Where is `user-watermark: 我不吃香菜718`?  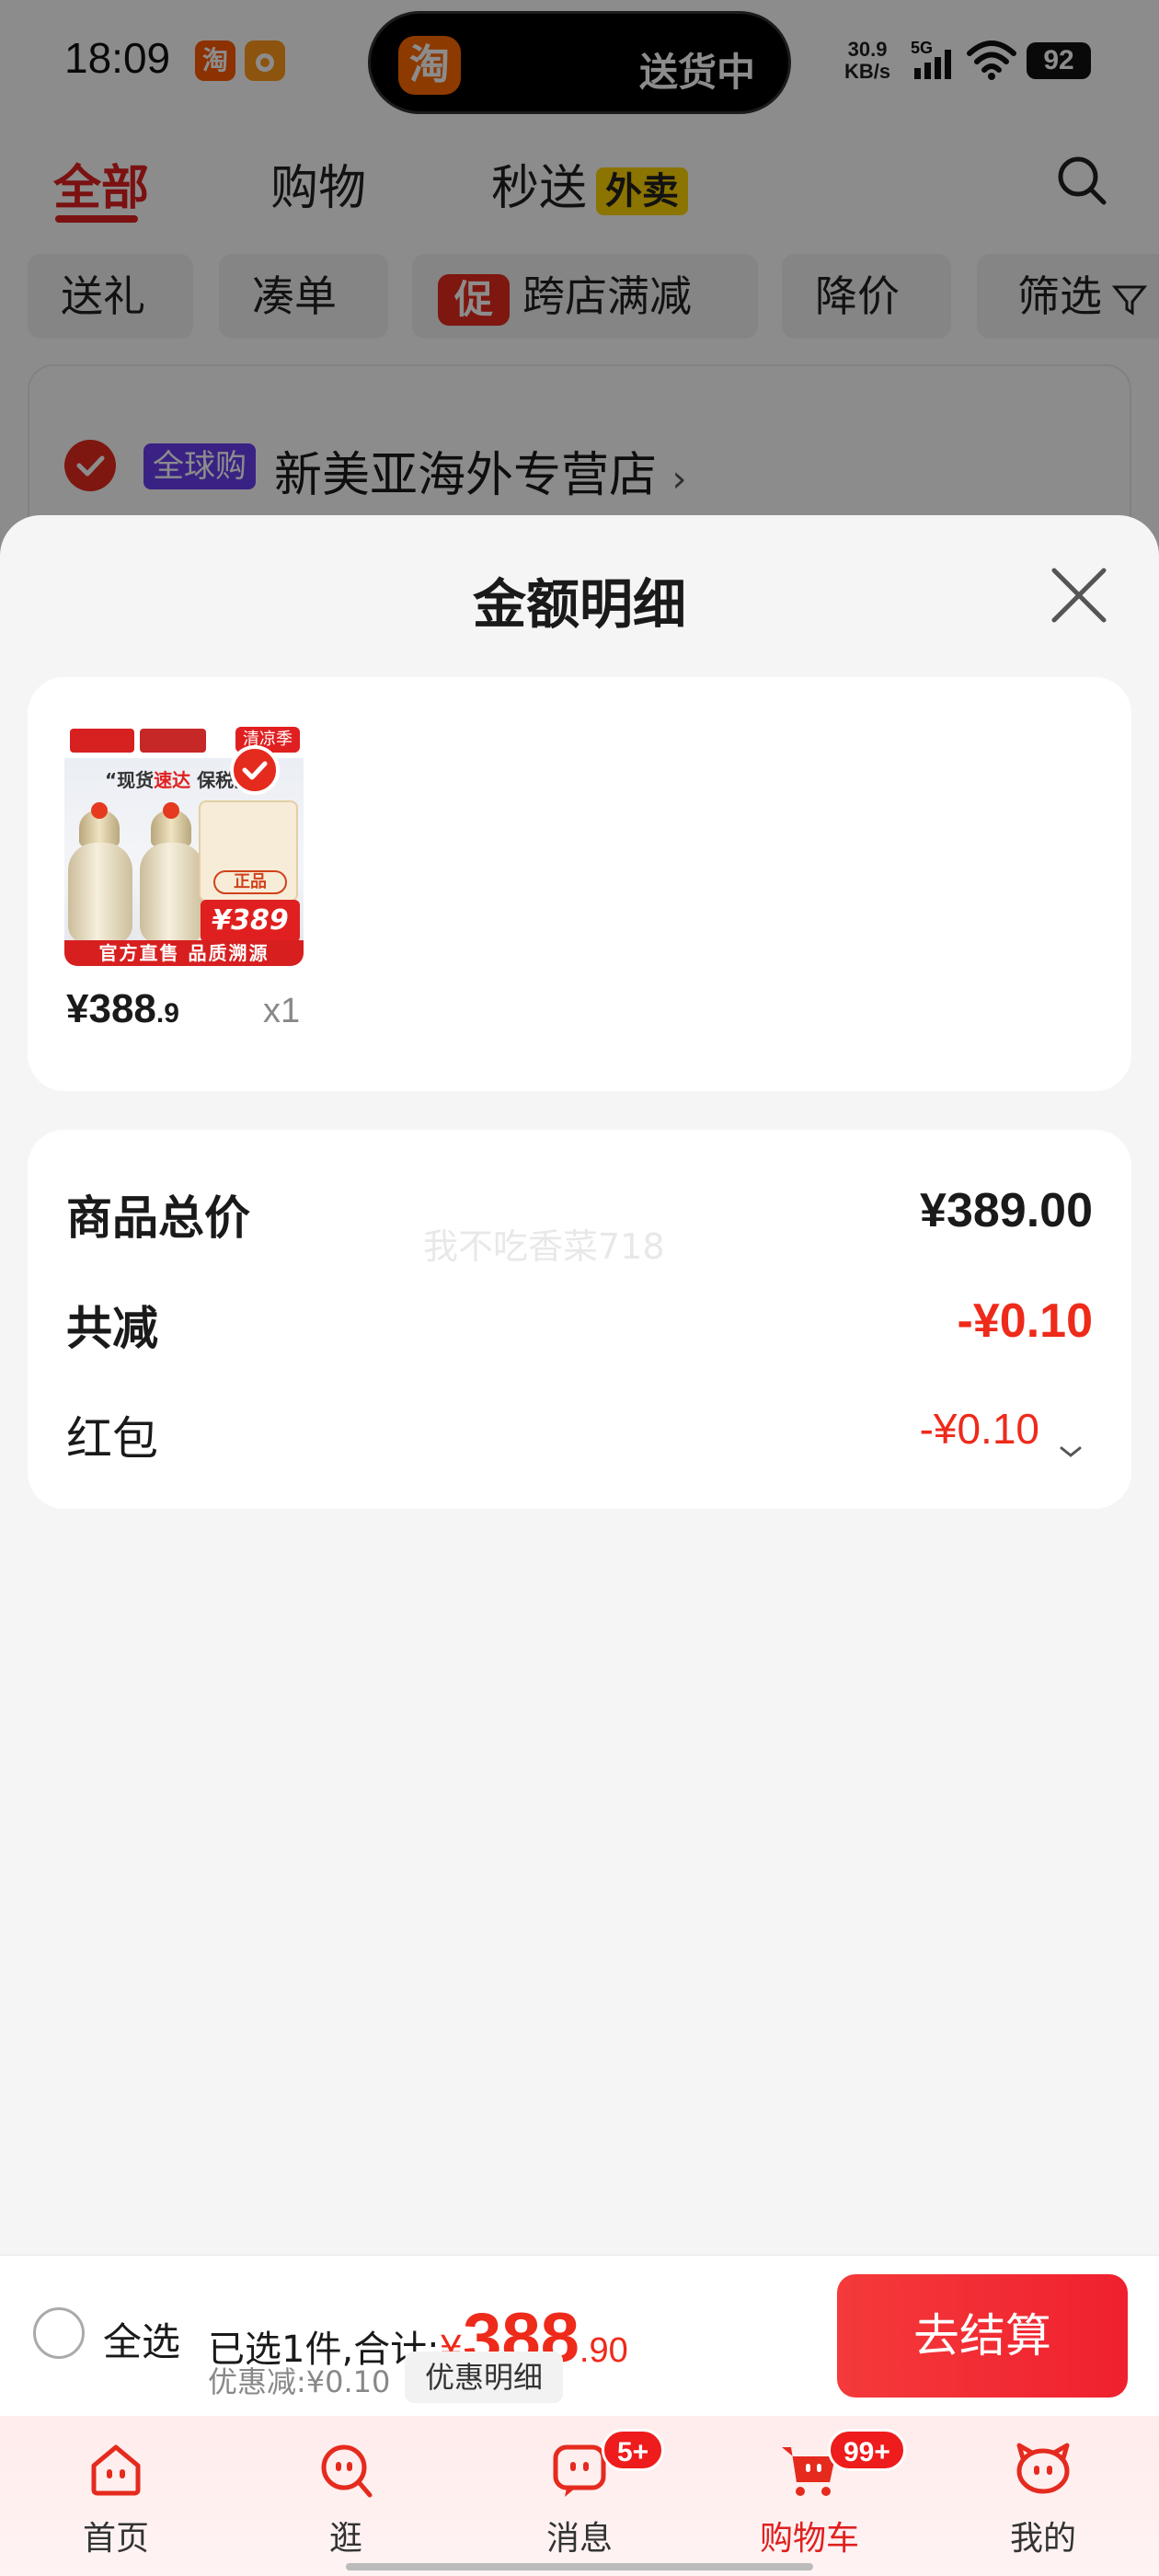 user-watermark: 我不吃香菜718 is located at coordinates (544, 1246).